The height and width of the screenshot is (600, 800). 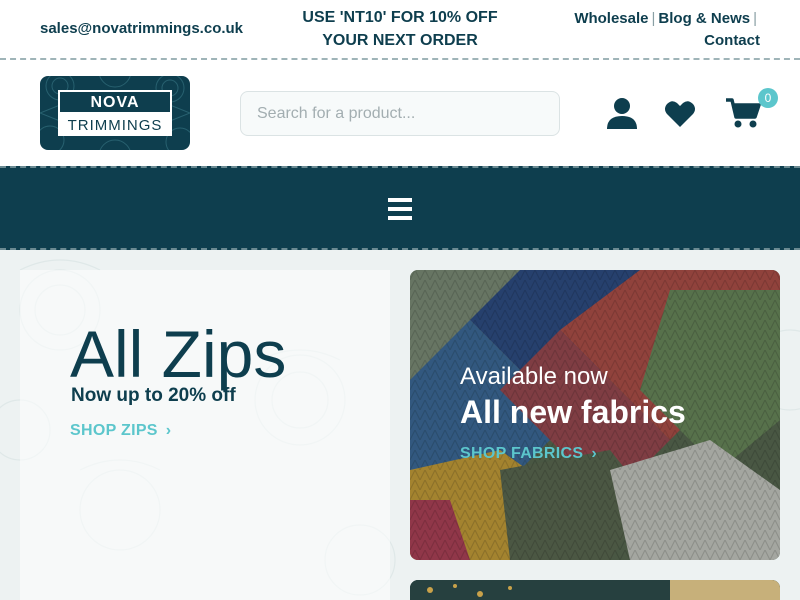 I want to click on promo-image, so click(x=595, y=590).